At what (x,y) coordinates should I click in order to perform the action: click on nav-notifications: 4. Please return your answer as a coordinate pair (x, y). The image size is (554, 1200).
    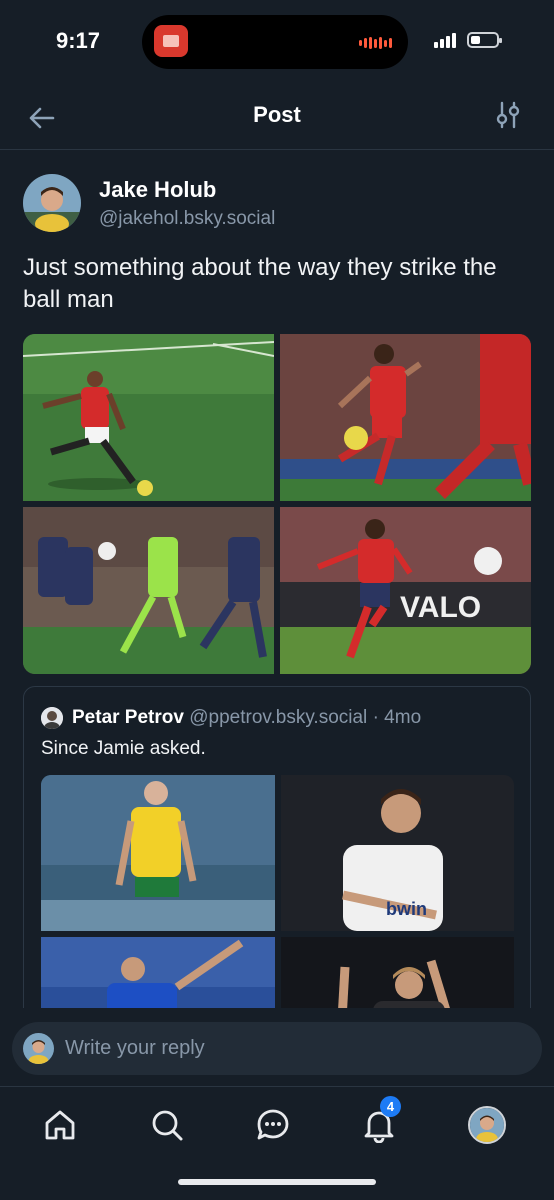
    Looking at the image, I should click on (379, 1121).